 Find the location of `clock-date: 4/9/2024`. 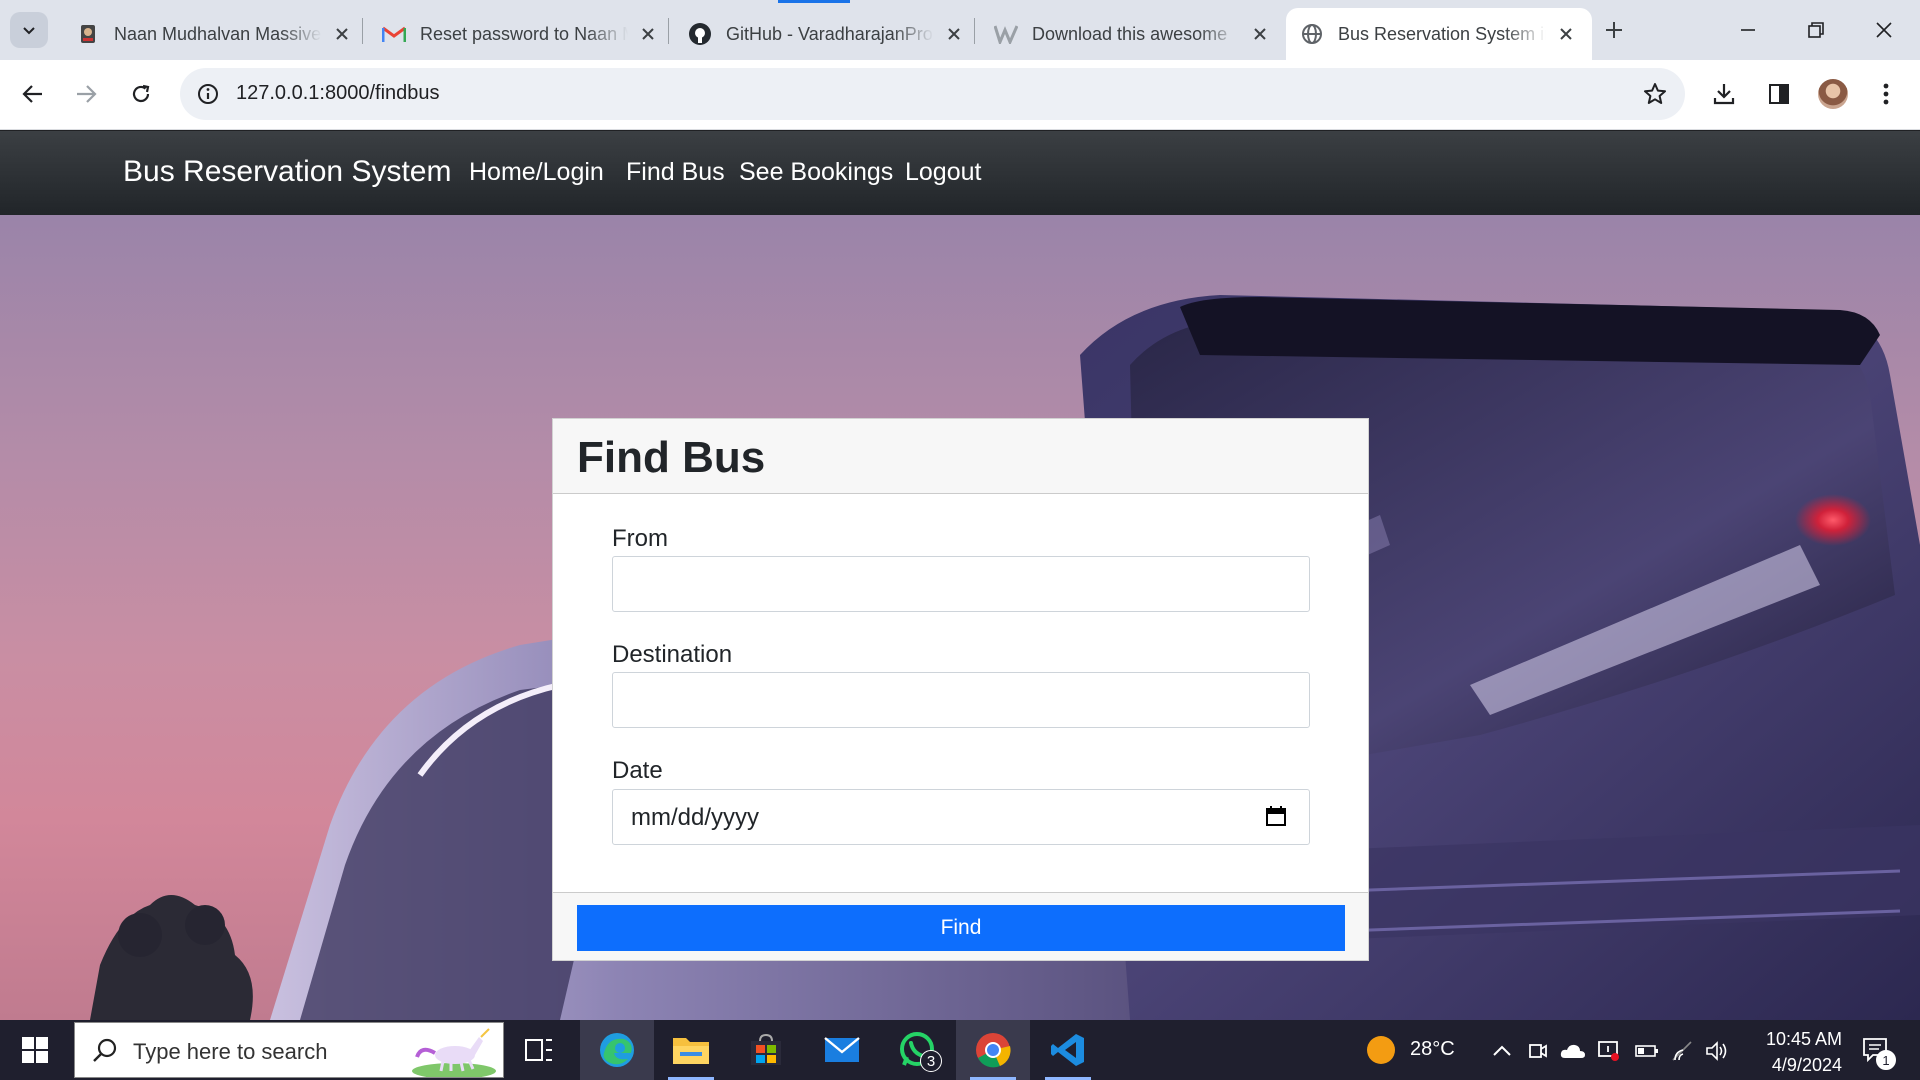

clock-date: 4/9/2024 is located at coordinates (1806, 1065).